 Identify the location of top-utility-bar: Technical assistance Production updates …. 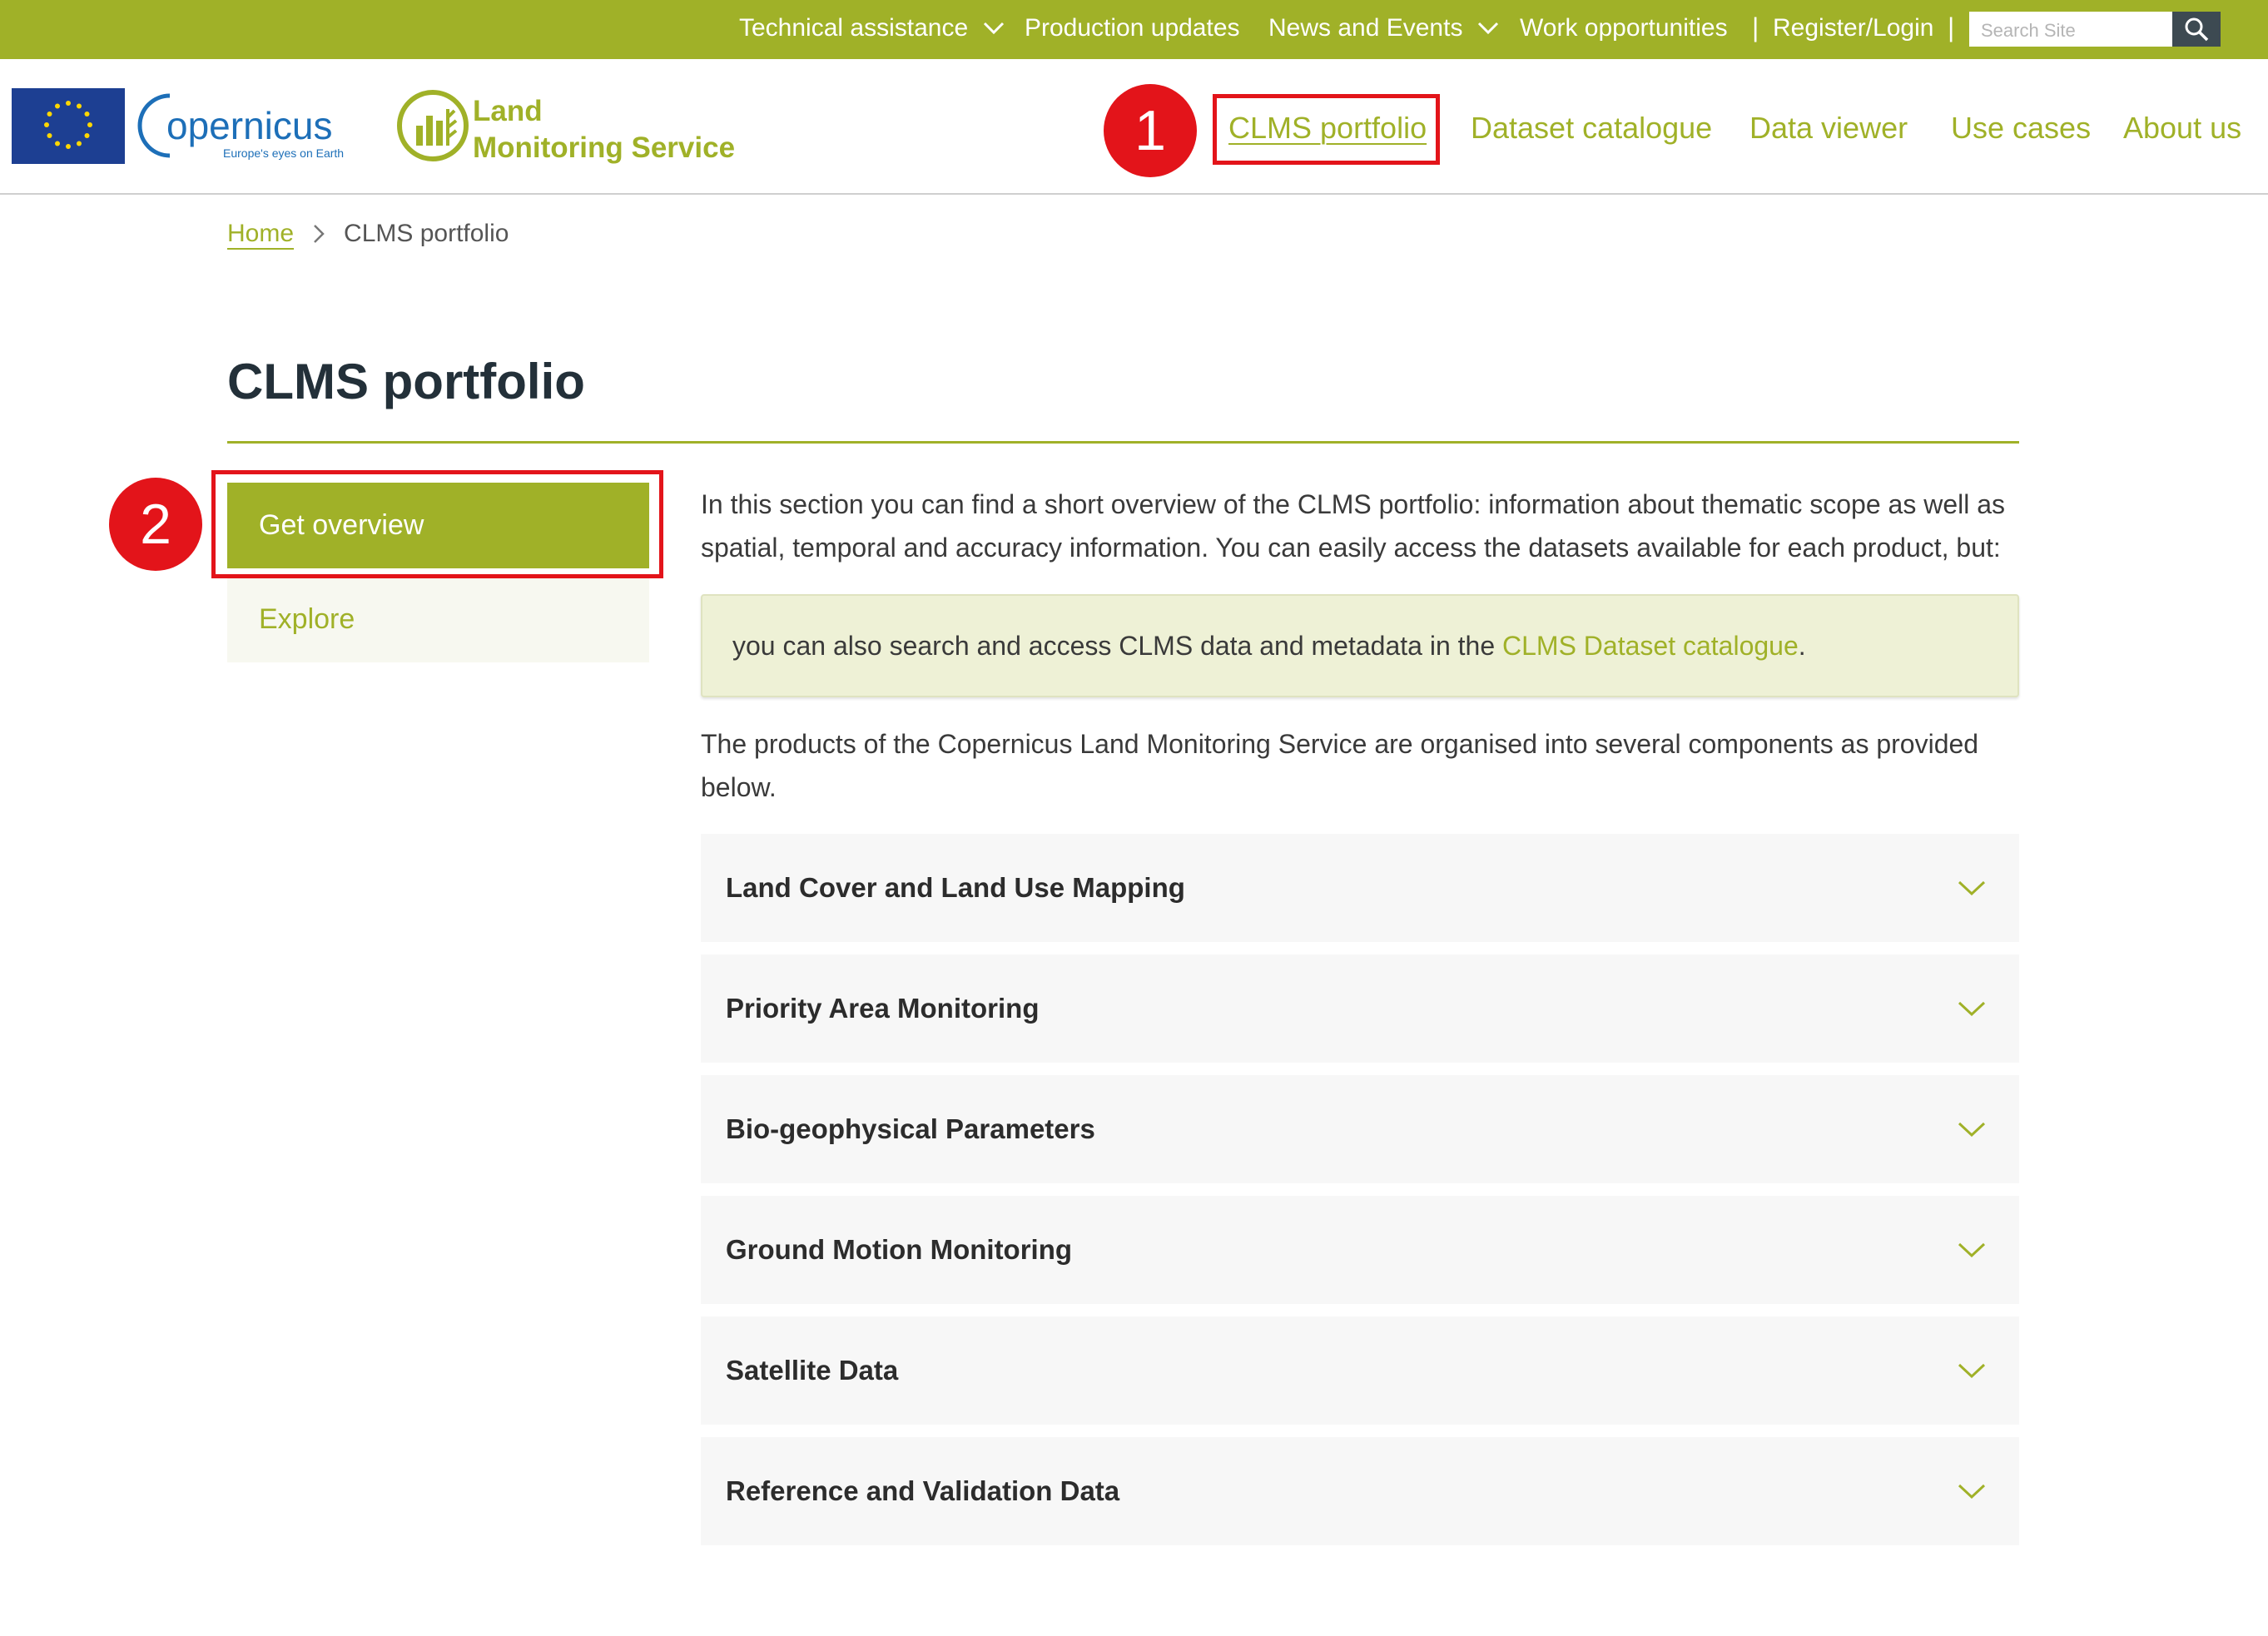
(1134, 29).